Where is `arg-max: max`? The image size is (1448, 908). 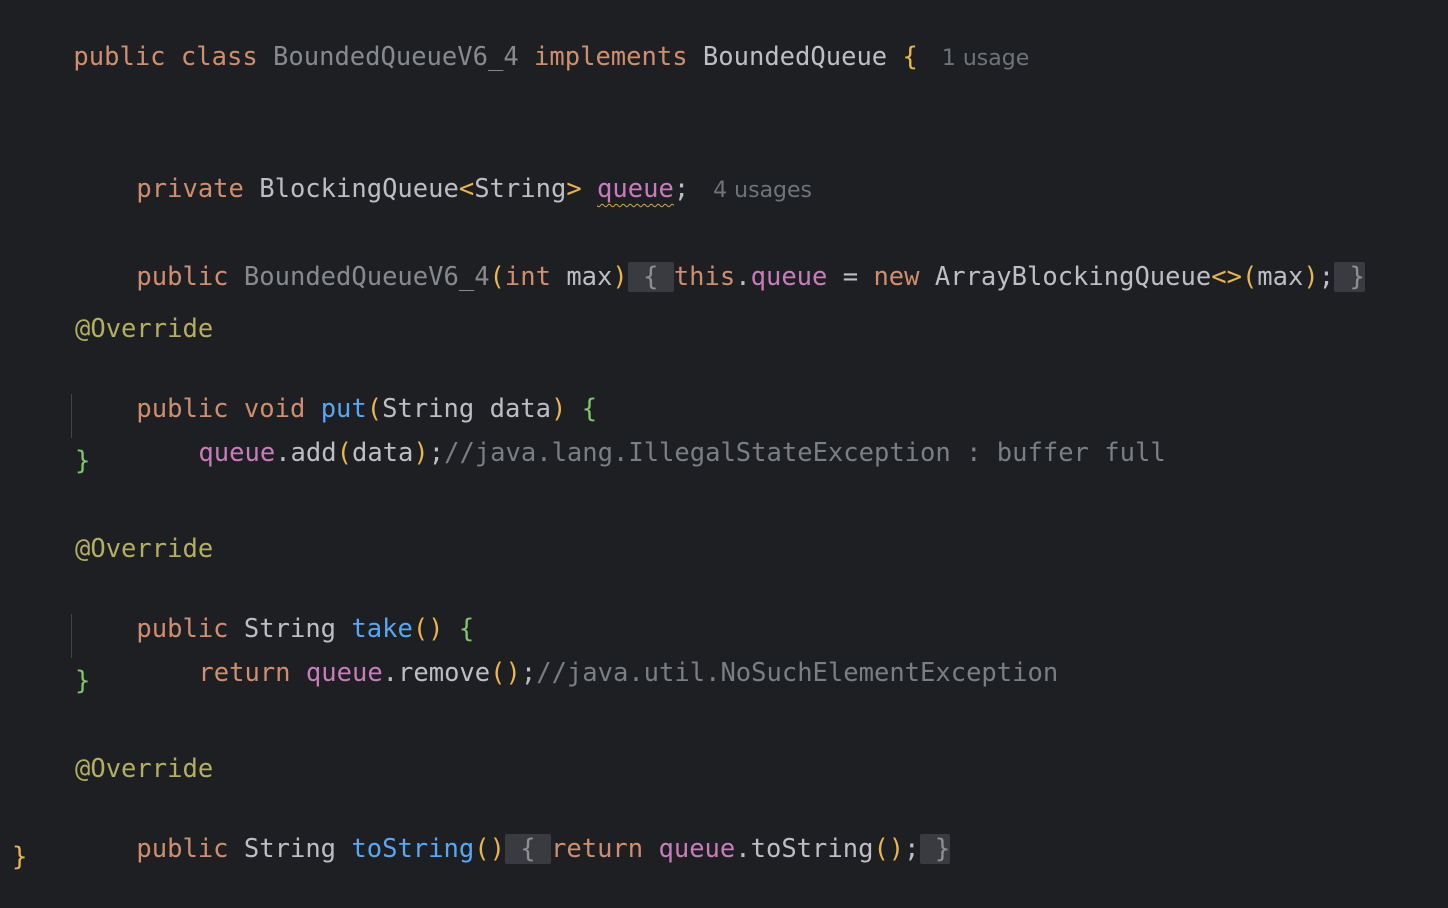
arg-max: max is located at coordinates (1280, 277).